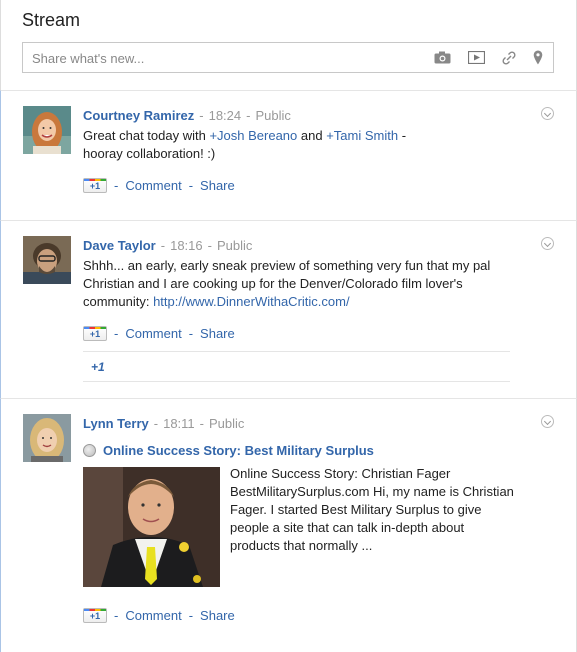 The width and height of the screenshot is (577, 652). Describe the element at coordinates (362, 135) in the screenshot. I see `mention-link: +Tami Smith` at that location.